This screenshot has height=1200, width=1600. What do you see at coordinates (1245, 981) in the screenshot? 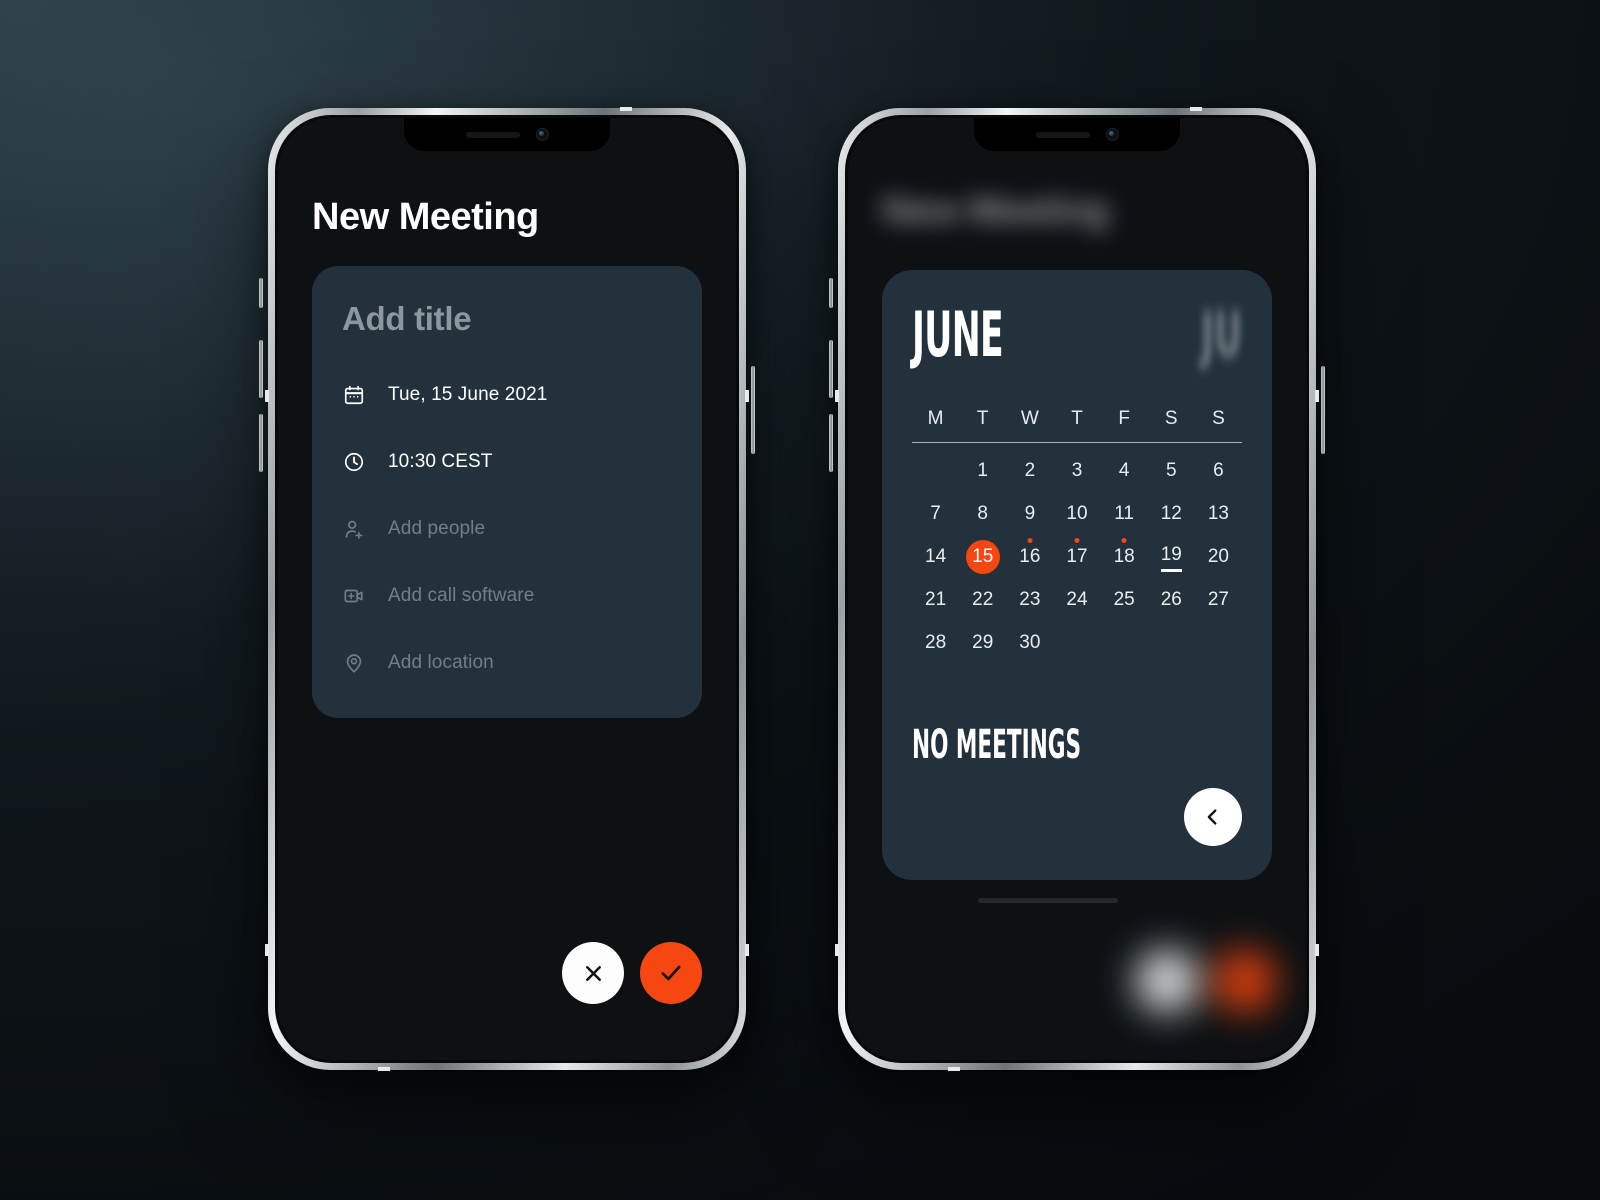
I see `blurred-confirm-button` at bounding box center [1245, 981].